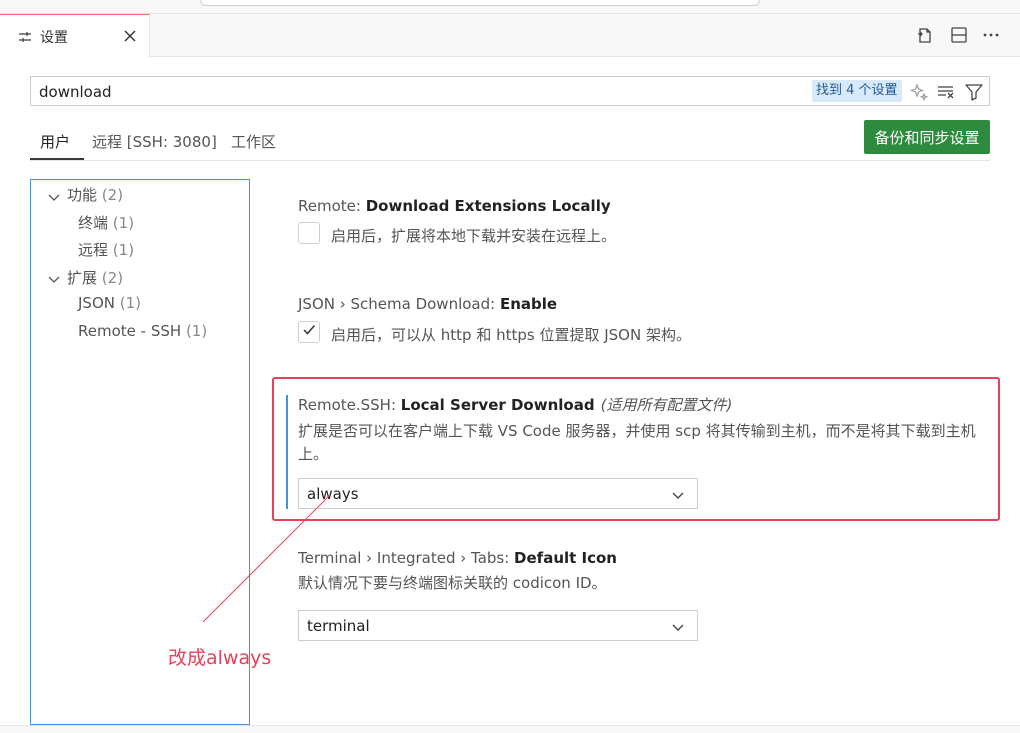 Image resolution: width=1020 pixels, height=733 pixels. What do you see at coordinates (991, 35) in the screenshot?
I see `more-actions-icon` at bounding box center [991, 35].